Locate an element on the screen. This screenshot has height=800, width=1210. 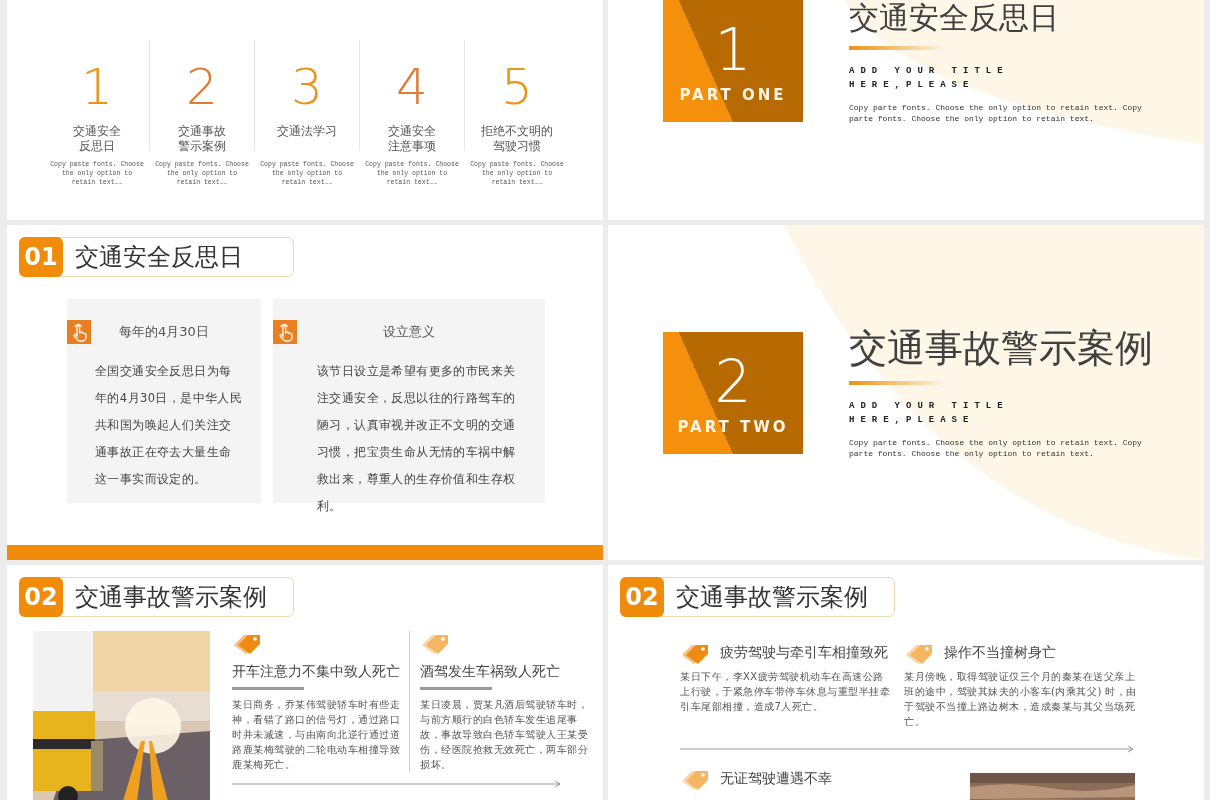
agenda-title: 反思日 is located at coordinates (97, 146).